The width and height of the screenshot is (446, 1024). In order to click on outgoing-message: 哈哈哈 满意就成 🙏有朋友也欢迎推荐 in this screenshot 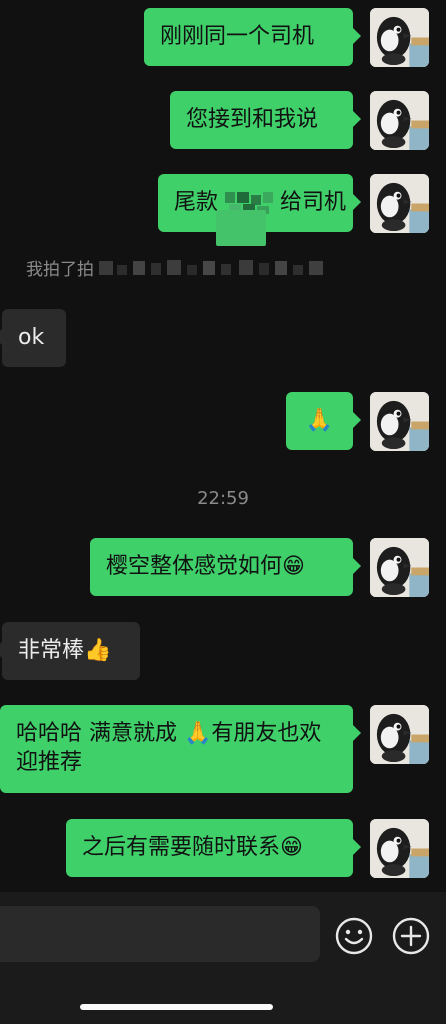, I will do `click(180, 749)`.